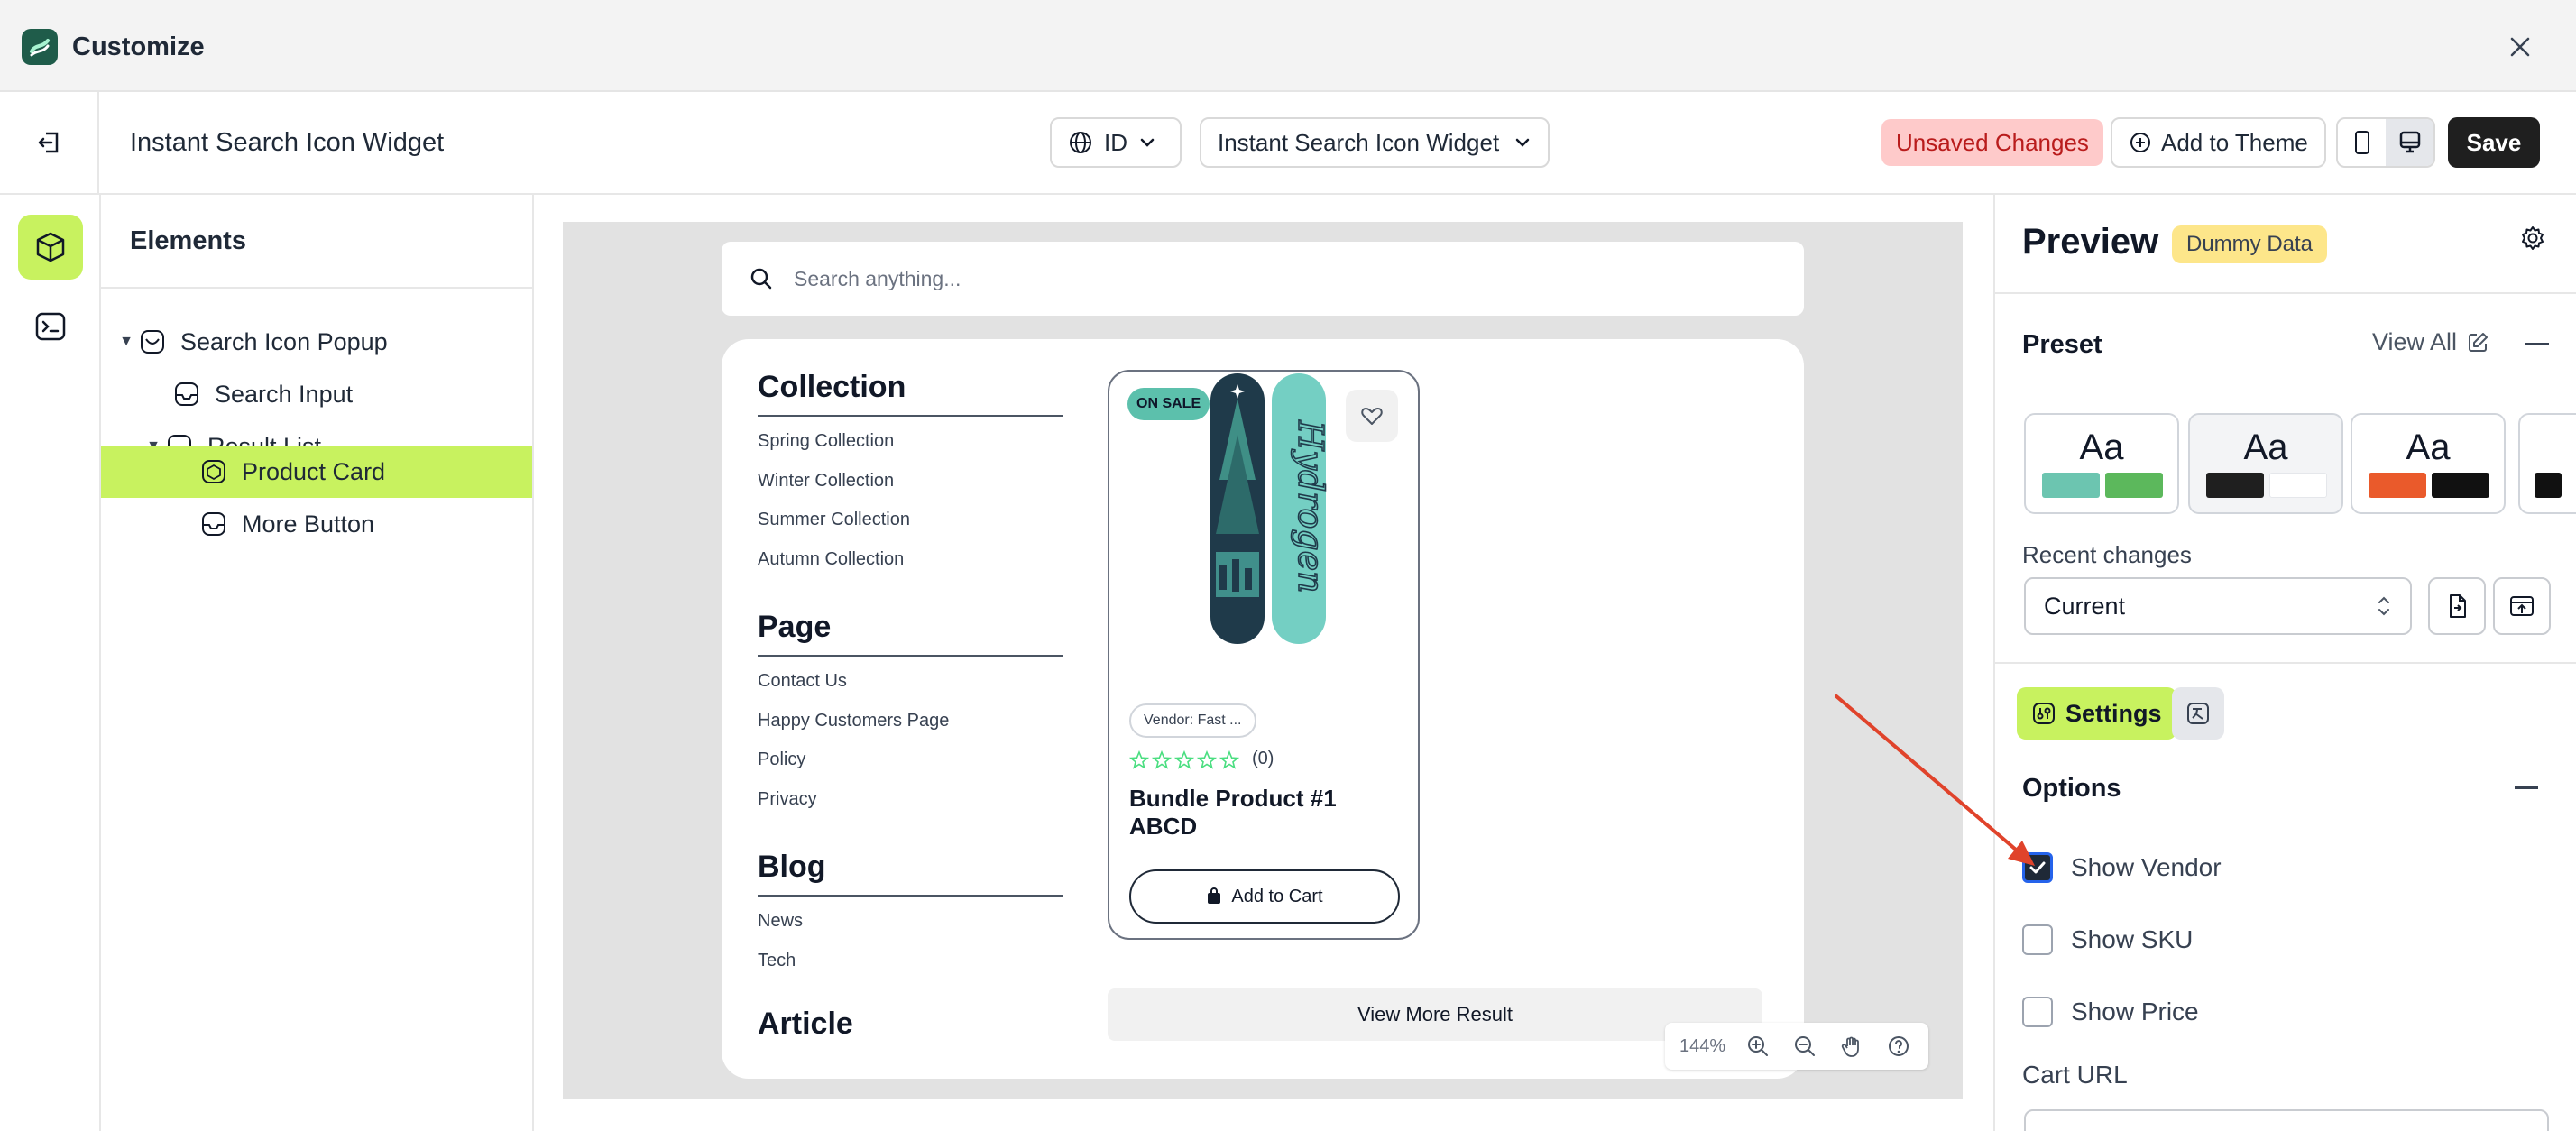 This screenshot has height=1131, width=2576. I want to click on show-vendor-option: Show Vendor, so click(2122, 868).